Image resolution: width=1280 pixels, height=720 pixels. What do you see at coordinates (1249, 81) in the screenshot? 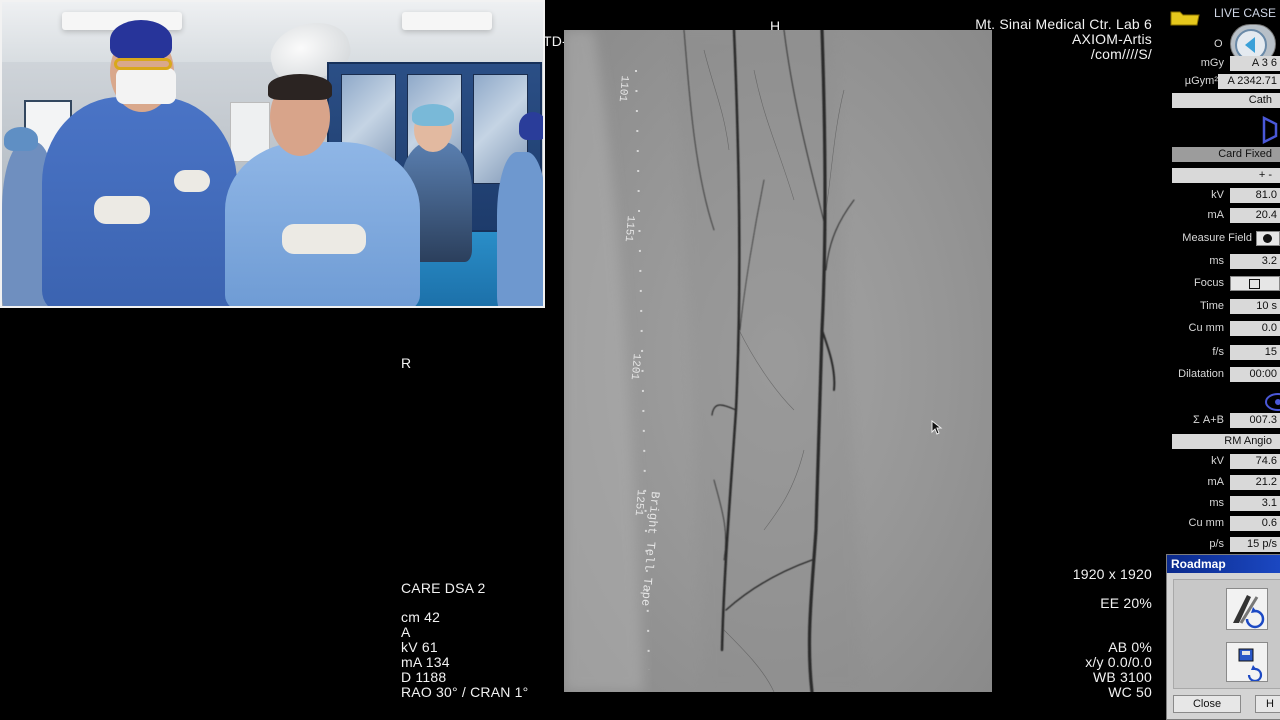
I see `ugym-value: A 2342.71` at bounding box center [1249, 81].